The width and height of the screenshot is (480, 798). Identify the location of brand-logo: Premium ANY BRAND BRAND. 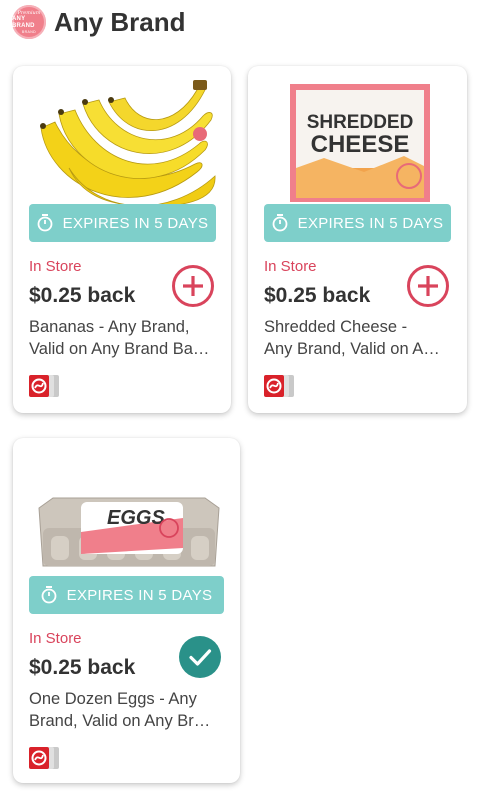
(29, 22).